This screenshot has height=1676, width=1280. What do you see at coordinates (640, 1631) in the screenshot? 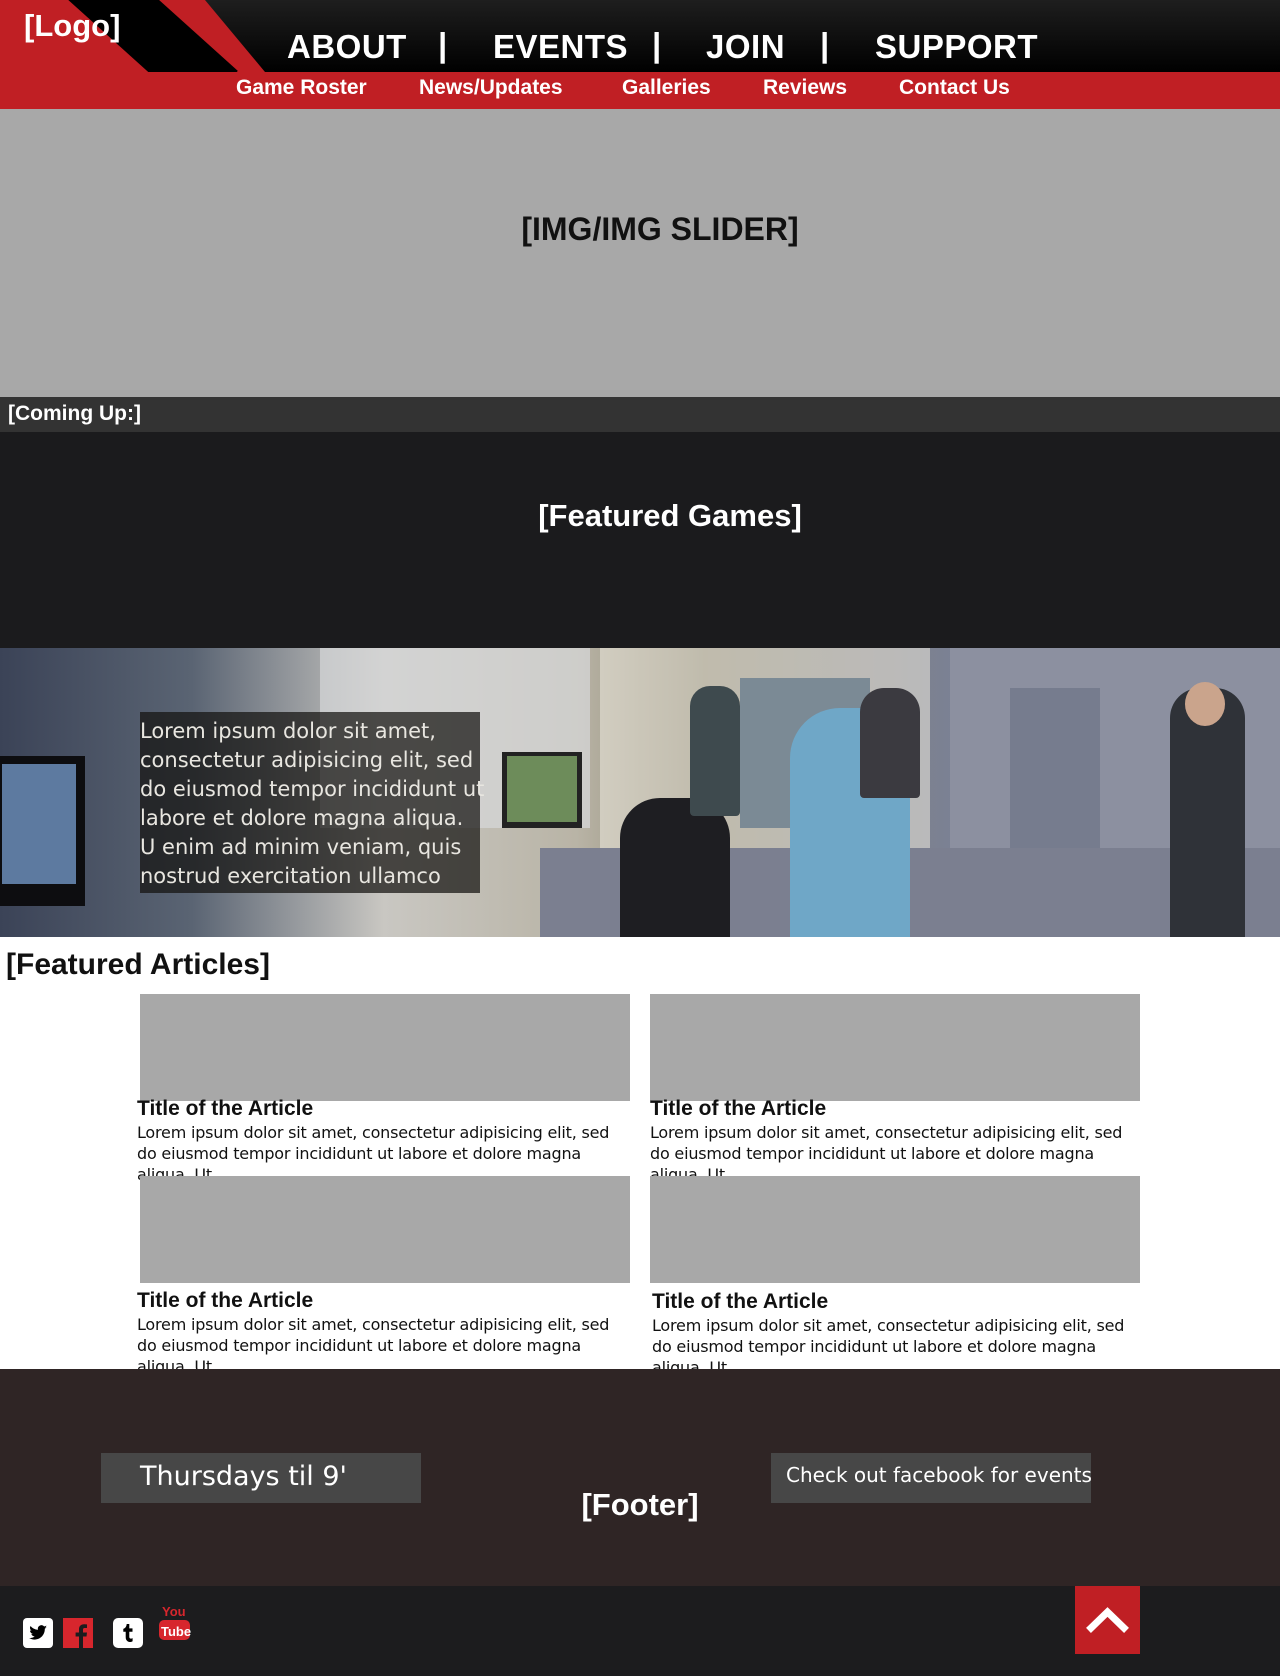
I see `bottom-bar: You Tube` at bounding box center [640, 1631].